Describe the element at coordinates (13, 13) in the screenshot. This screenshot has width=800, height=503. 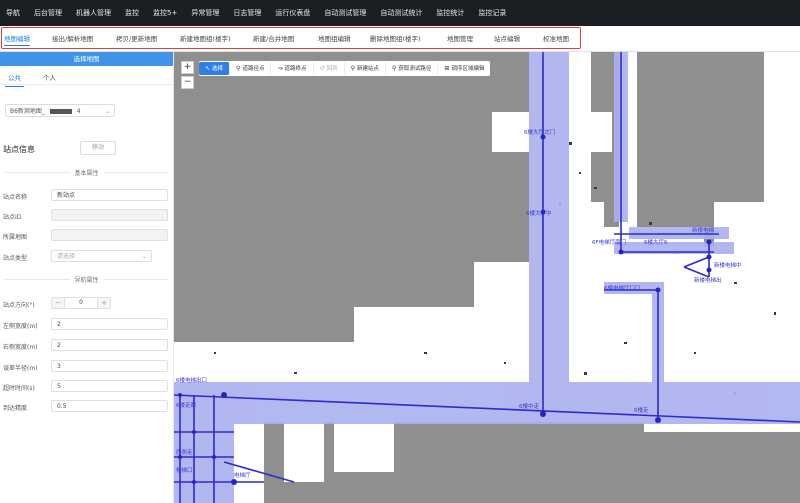
I see `nav-item: 导航` at that location.